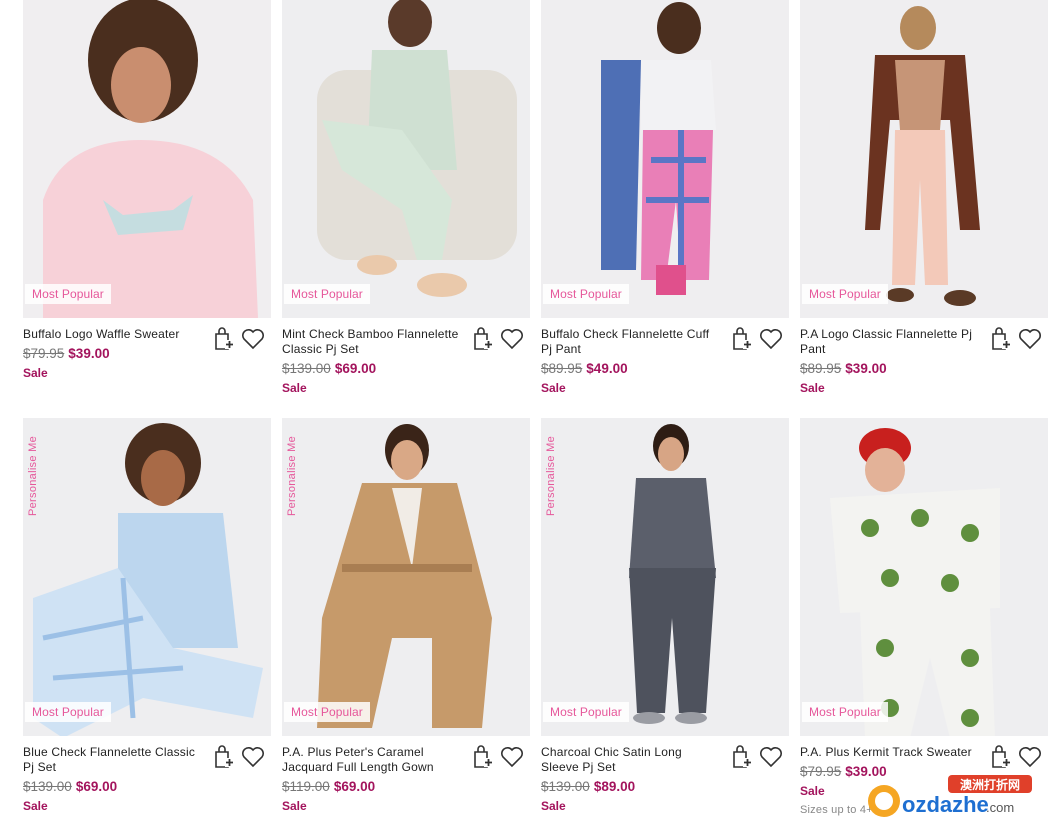 This screenshot has height=832, width=1053. Describe the element at coordinates (890, 752) in the screenshot. I see `product-title: P.A. Plus Kermit Track Sweater` at that location.